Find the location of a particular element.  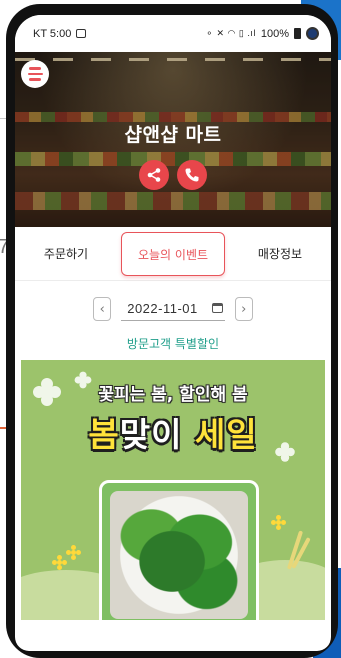

chevron-right-icon: › is located at coordinates (244, 309).